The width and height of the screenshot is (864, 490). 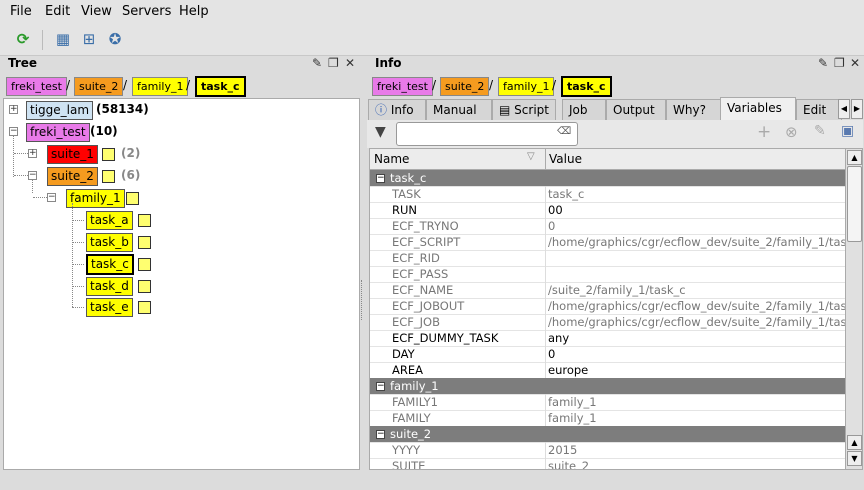 What do you see at coordinates (109, 220) in the screenshot?
I see `tree-node-task-a: task_a` at bounding box center [109, 220].